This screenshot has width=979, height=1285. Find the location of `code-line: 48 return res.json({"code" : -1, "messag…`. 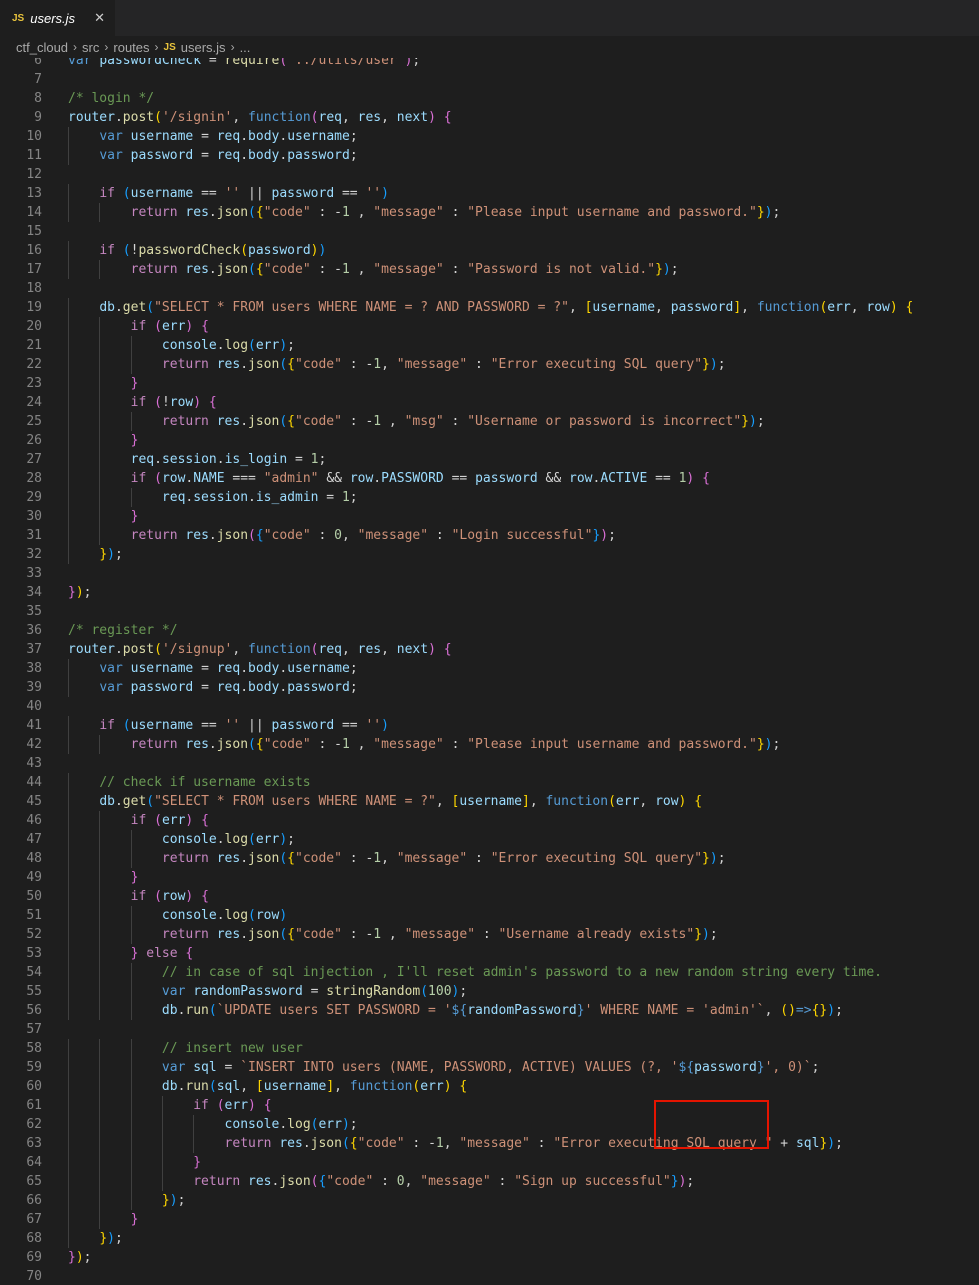

code-line: 48 return res.json({"code" : -1, "messag… is located at coordinates (489, 858).